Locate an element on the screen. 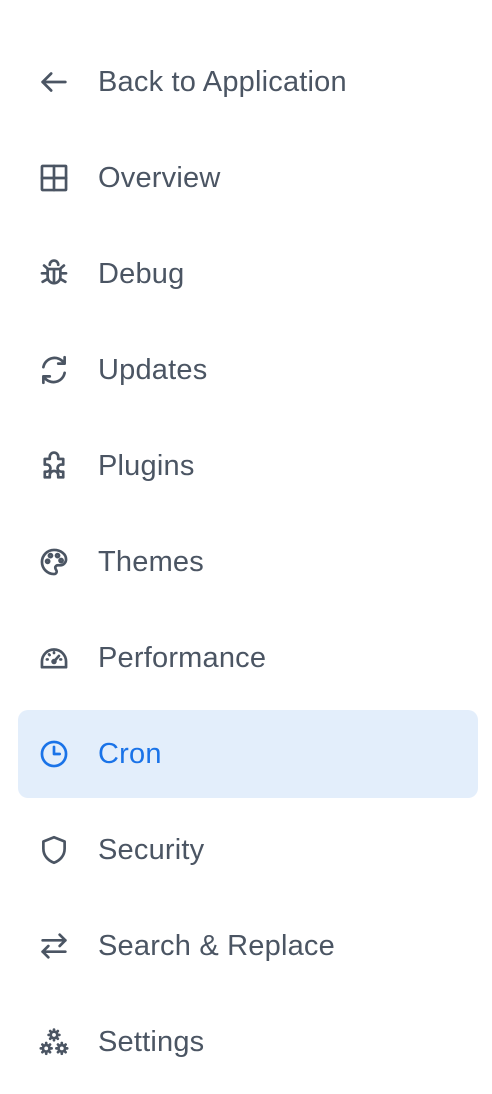  sidebar-item-performance: Performance is located at coordinates (248, 658).